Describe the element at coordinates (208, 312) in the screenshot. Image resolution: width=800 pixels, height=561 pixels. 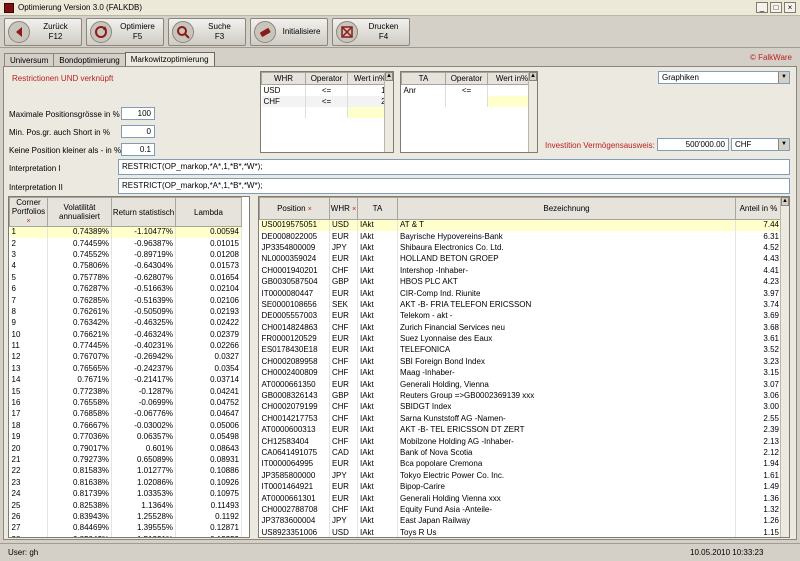
I see `lambda-cell: 0.02193` at that location.